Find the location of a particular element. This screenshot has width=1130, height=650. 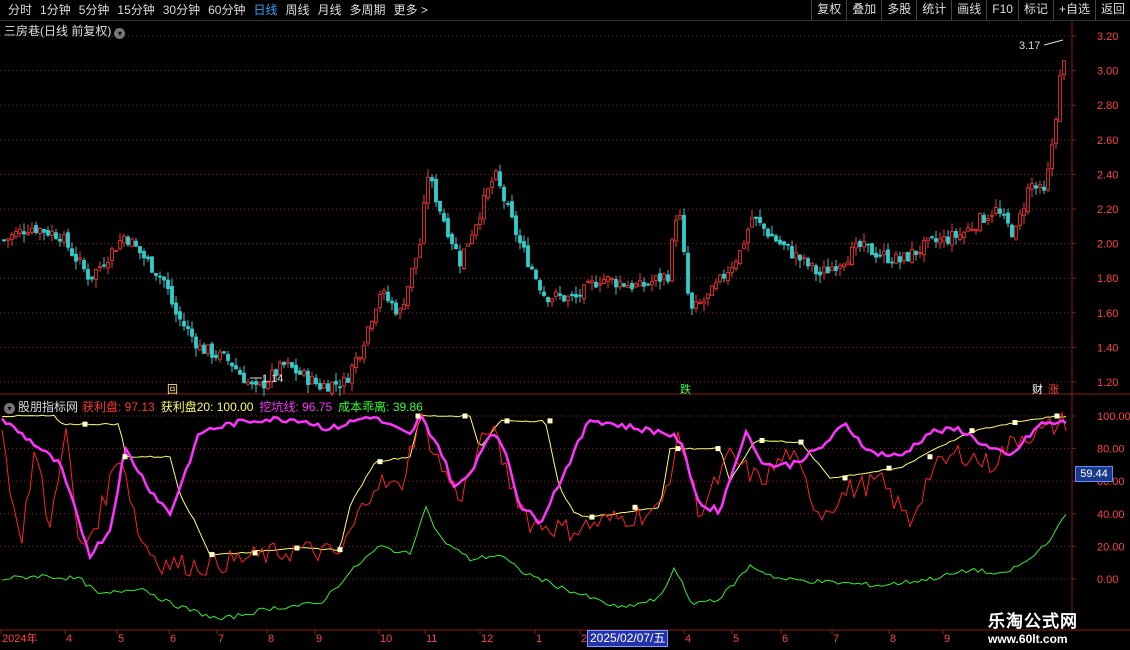

indicator-legend-3: 成本乖离: 39.86 is located at coordinates (380, 407).